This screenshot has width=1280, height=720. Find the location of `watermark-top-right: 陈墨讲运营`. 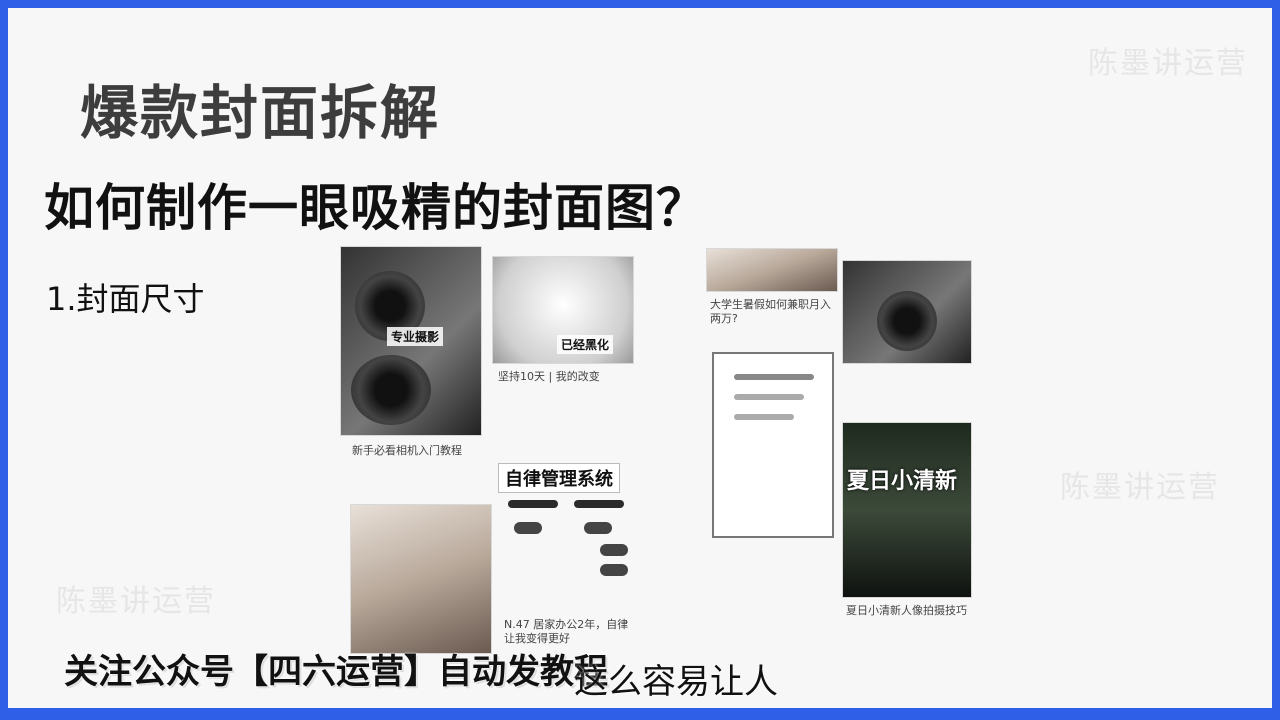

watermark-top-right: 陈墨讲运营 is located at coordinates (1168, 63).